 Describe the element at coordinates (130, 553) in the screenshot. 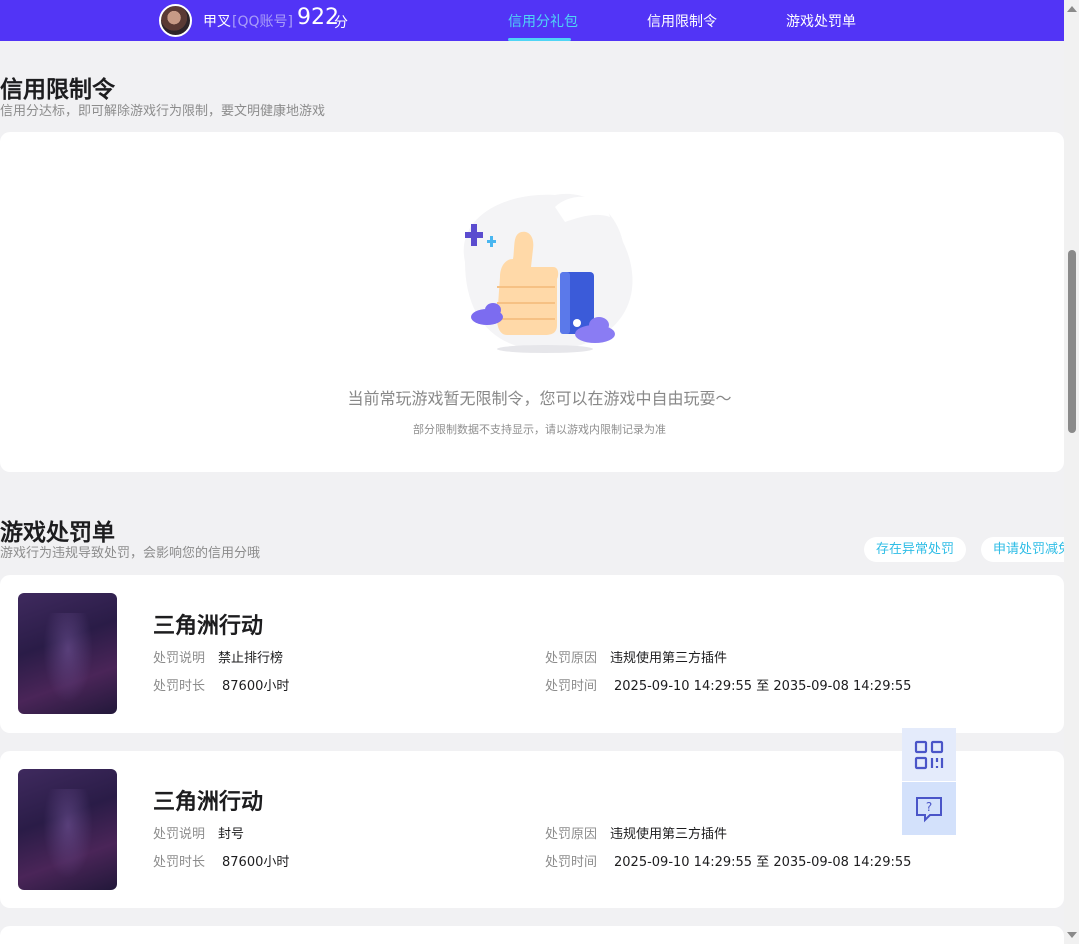

I see `penalty-section-subtitle: 游戏行为违规导致处罚，会影响您的信用分哦` at that location.